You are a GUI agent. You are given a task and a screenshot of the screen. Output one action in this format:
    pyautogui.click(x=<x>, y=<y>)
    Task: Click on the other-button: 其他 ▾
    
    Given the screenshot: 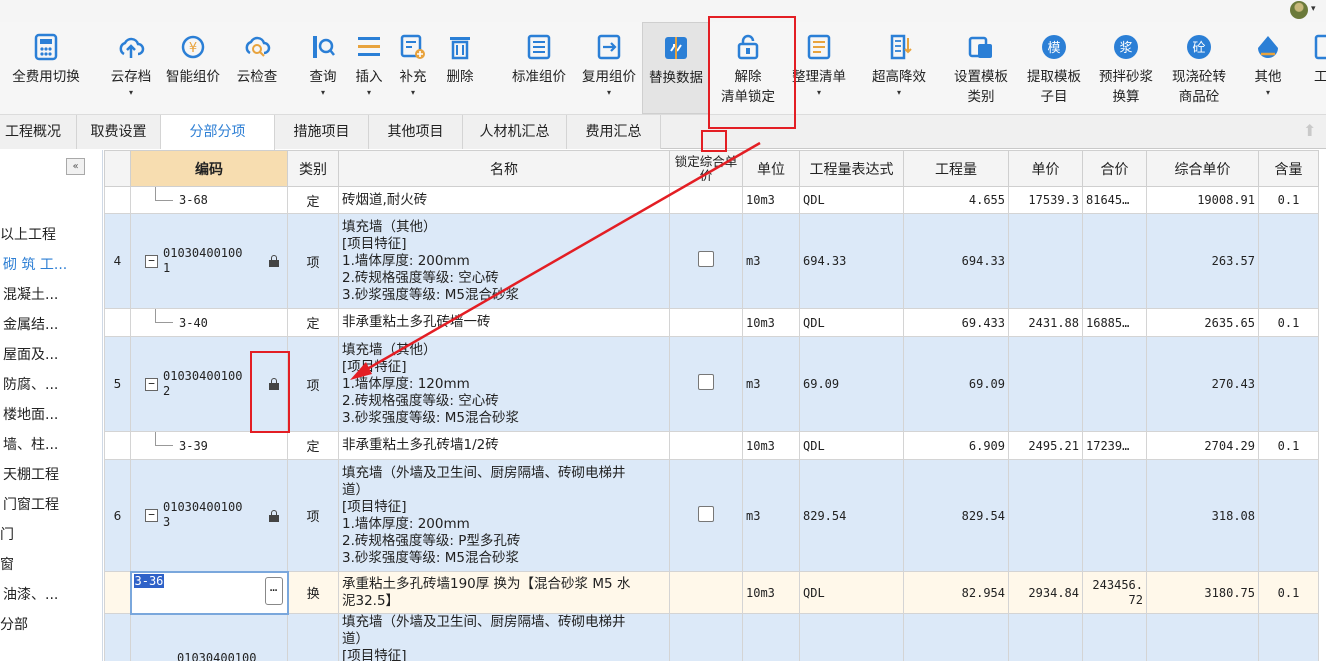 What is the action you would take?
    pyautogui.click(x=1268, y=68)
    